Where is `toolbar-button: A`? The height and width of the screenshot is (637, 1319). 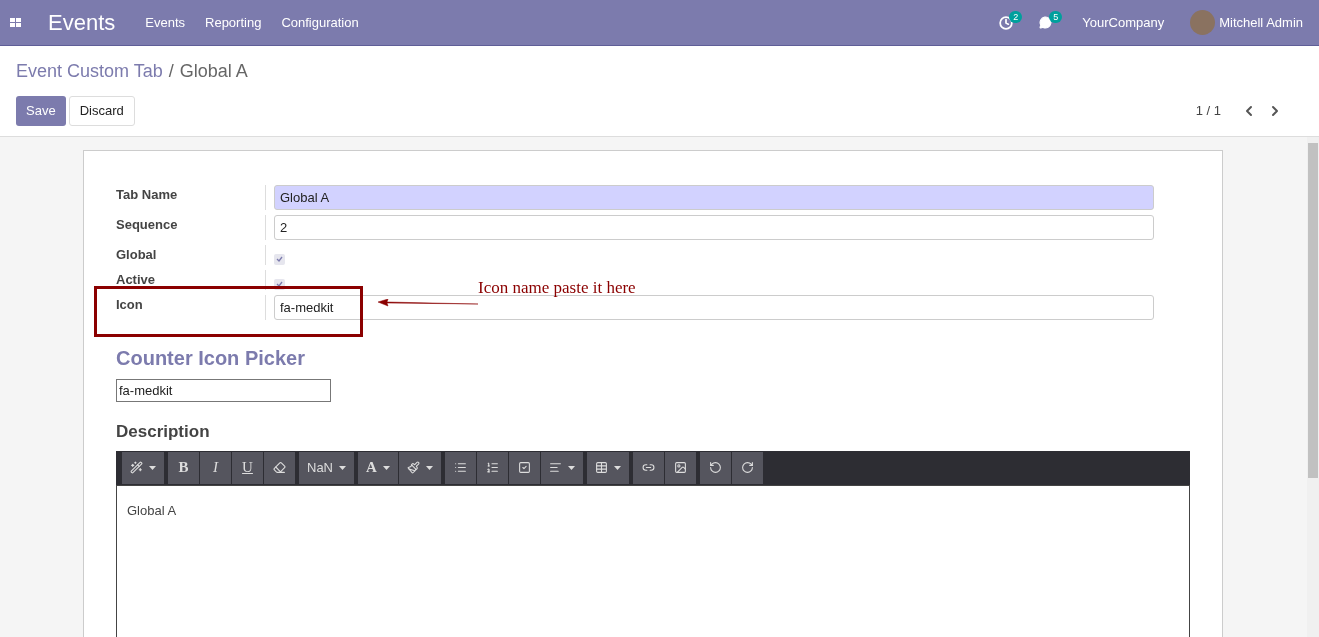 toolbar-button: A is located at coordinates (378, 467).